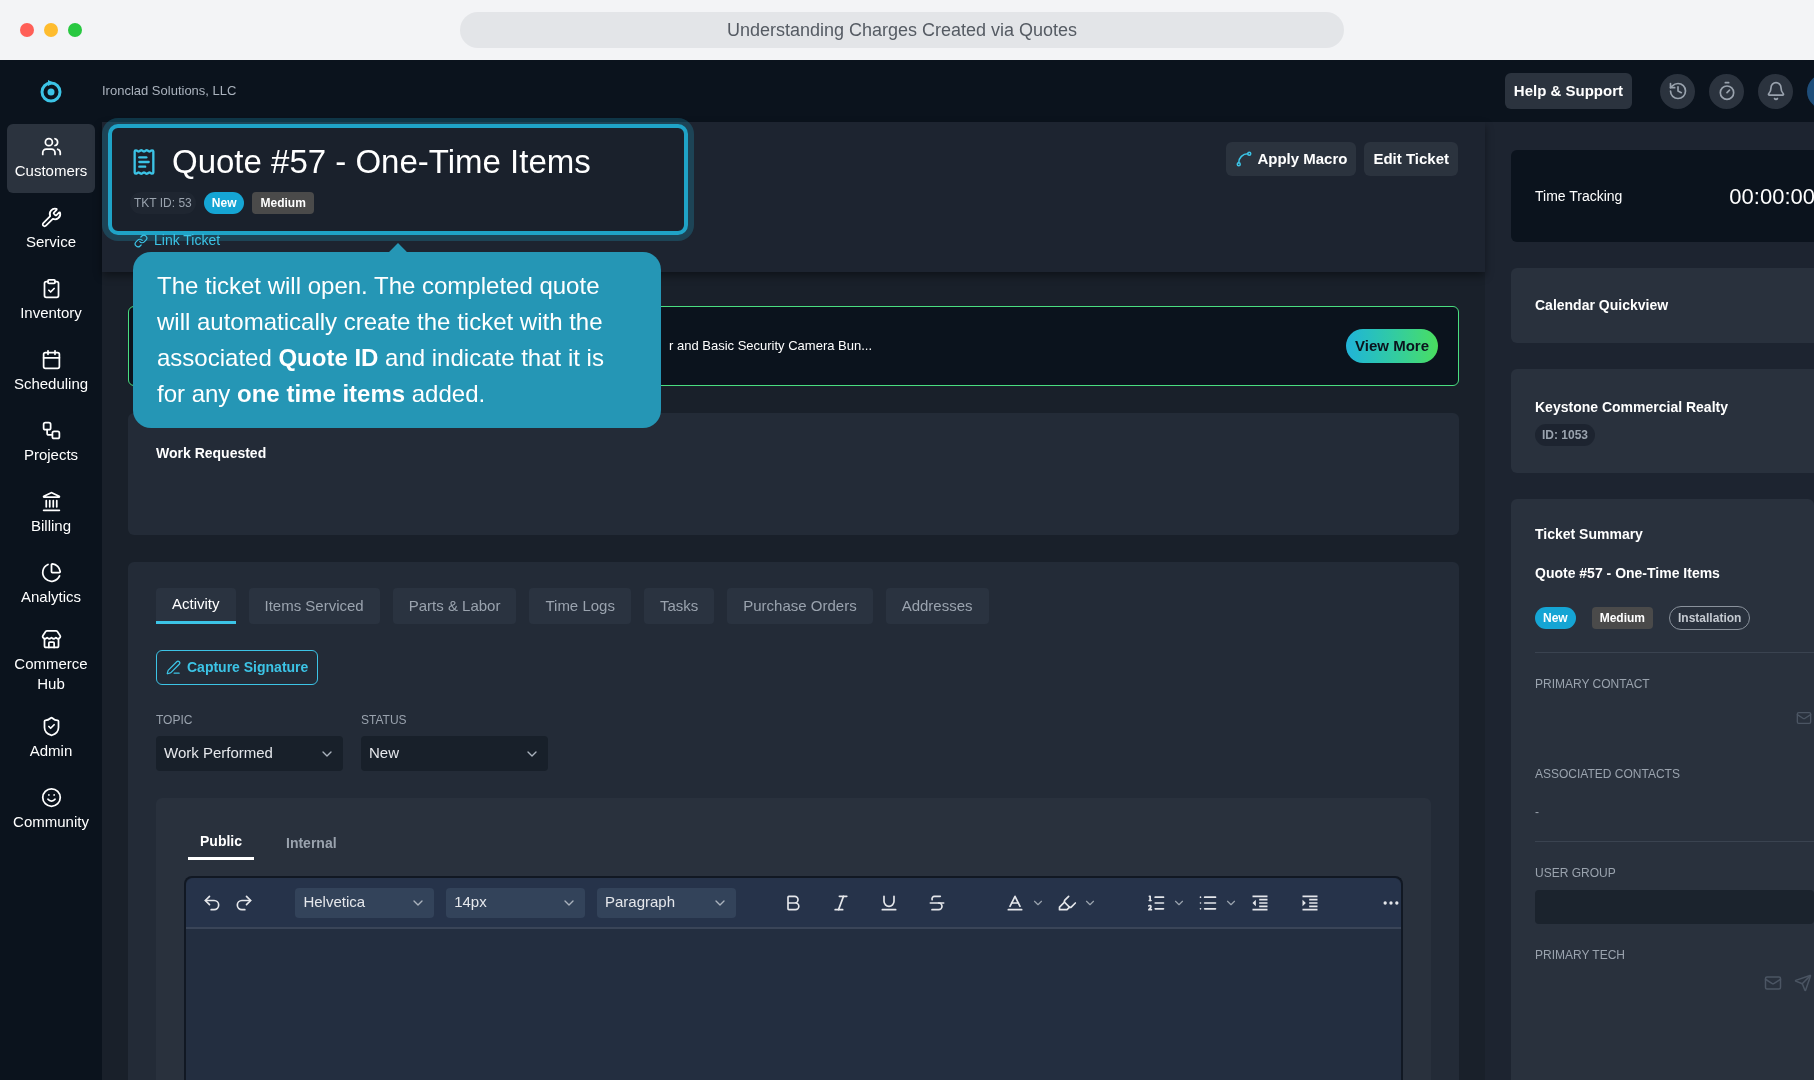  Describe the element at coordinates (1628, 573) in the screenshot. I see `summary-title: Quote #57 - One-Time Items` at that location.